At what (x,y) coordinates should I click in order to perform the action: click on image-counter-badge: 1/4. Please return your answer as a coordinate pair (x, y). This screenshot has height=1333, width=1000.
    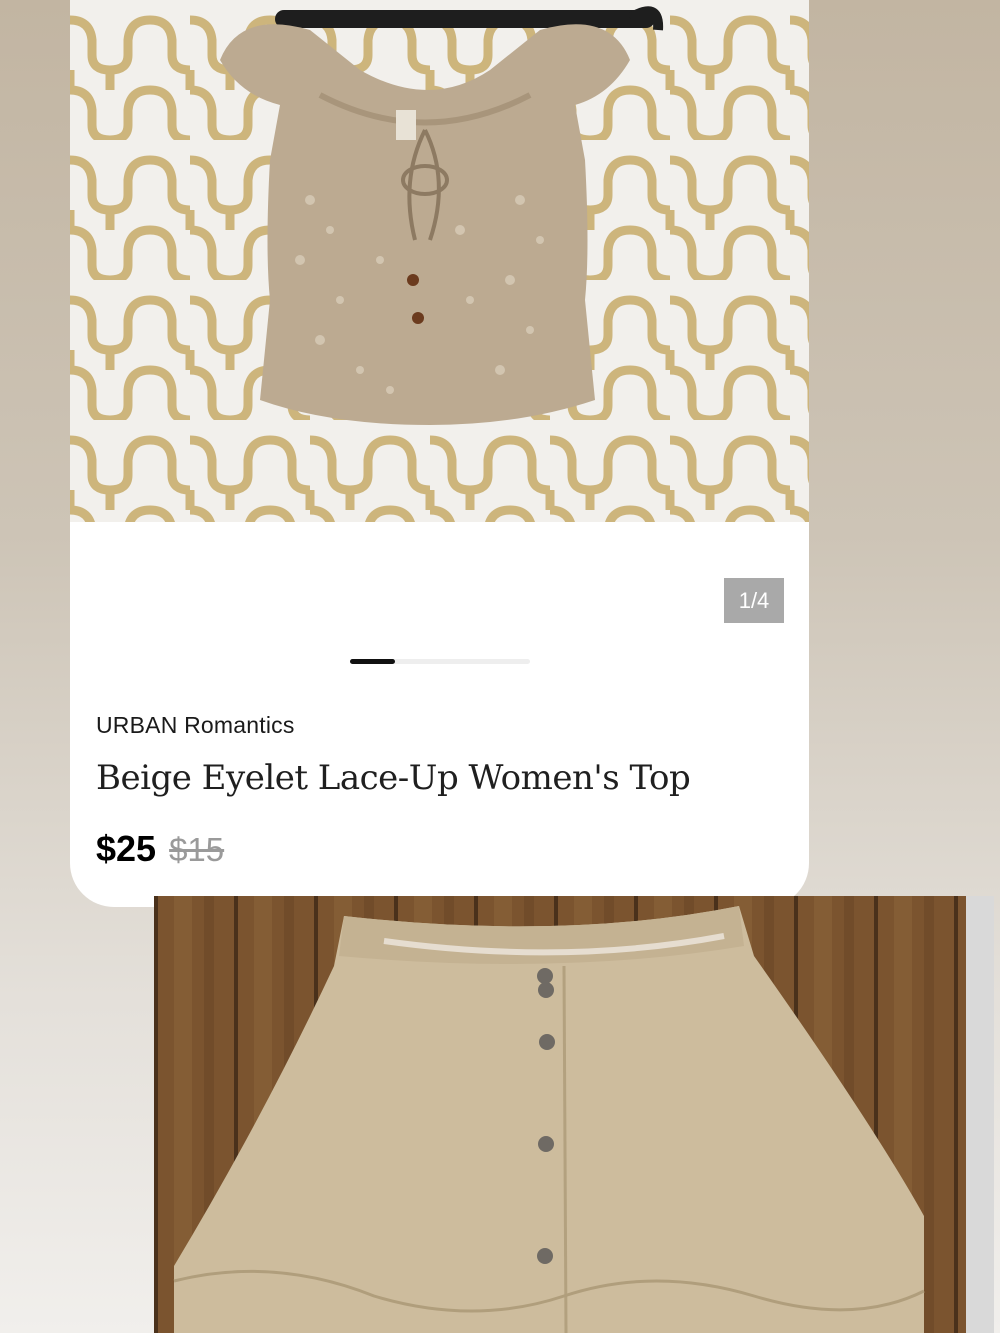
    Looking at the image, I should click on (754, 600).